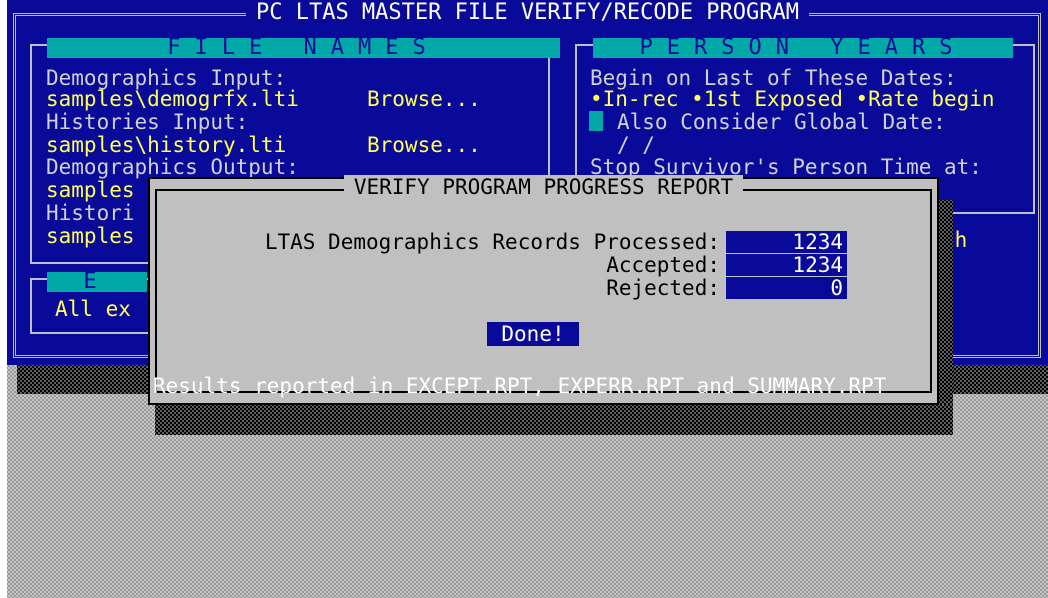  I want to click on global-date-field: / /, so click(636, 145).